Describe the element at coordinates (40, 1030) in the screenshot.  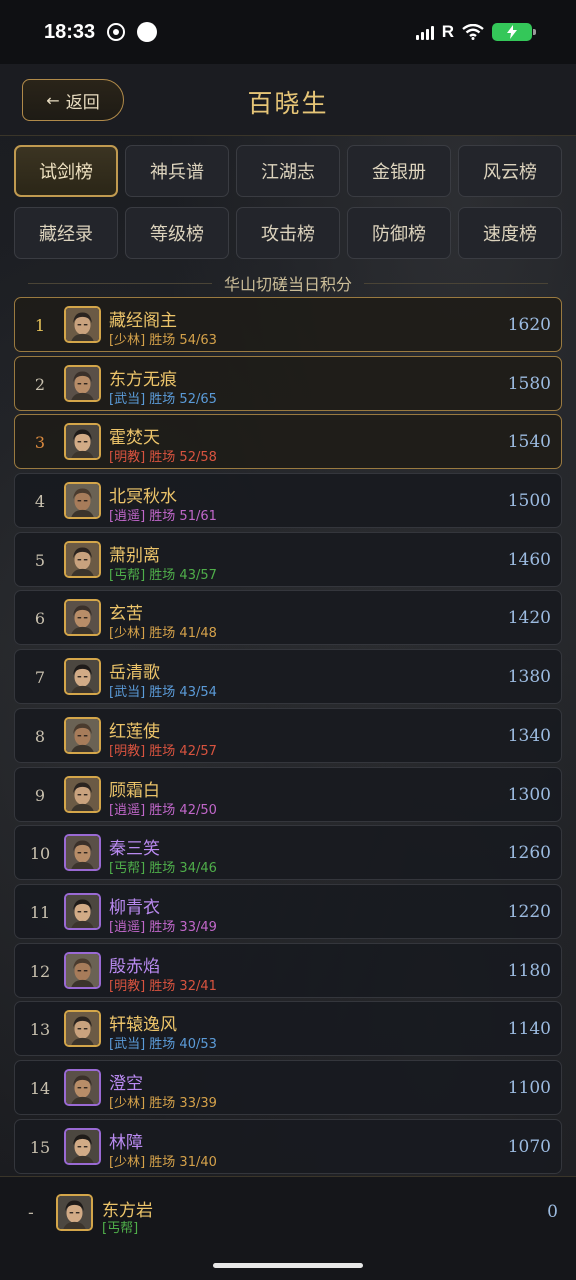
I see `rank-number: 13` at that location.